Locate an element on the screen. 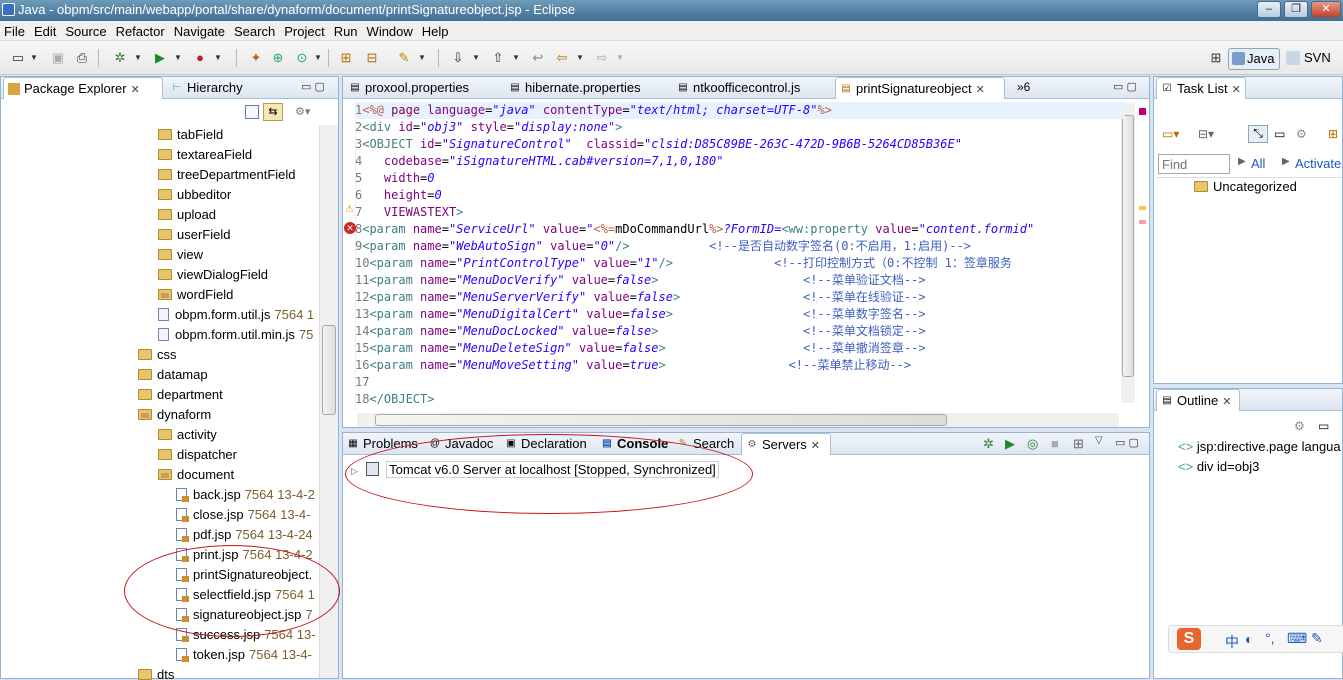 Image resolution: width=1343 pixels, height=680 pixels. tools-icon: ✎ is located at coordinates (1317, 638).